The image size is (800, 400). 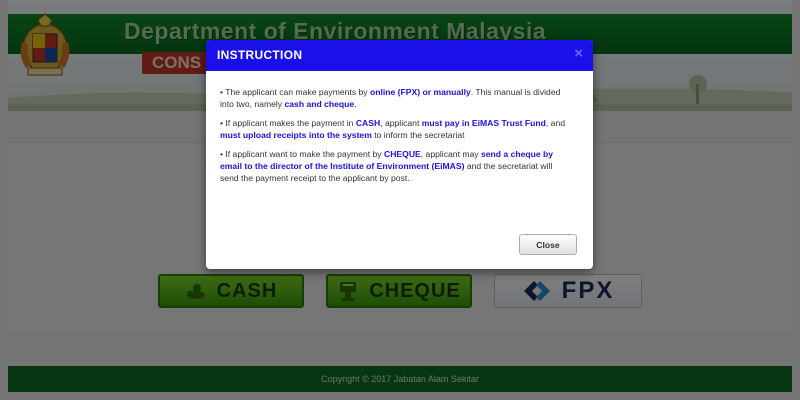 I want to click on highlight-text: must upload receipts into the system, so click(x=296, y=135).